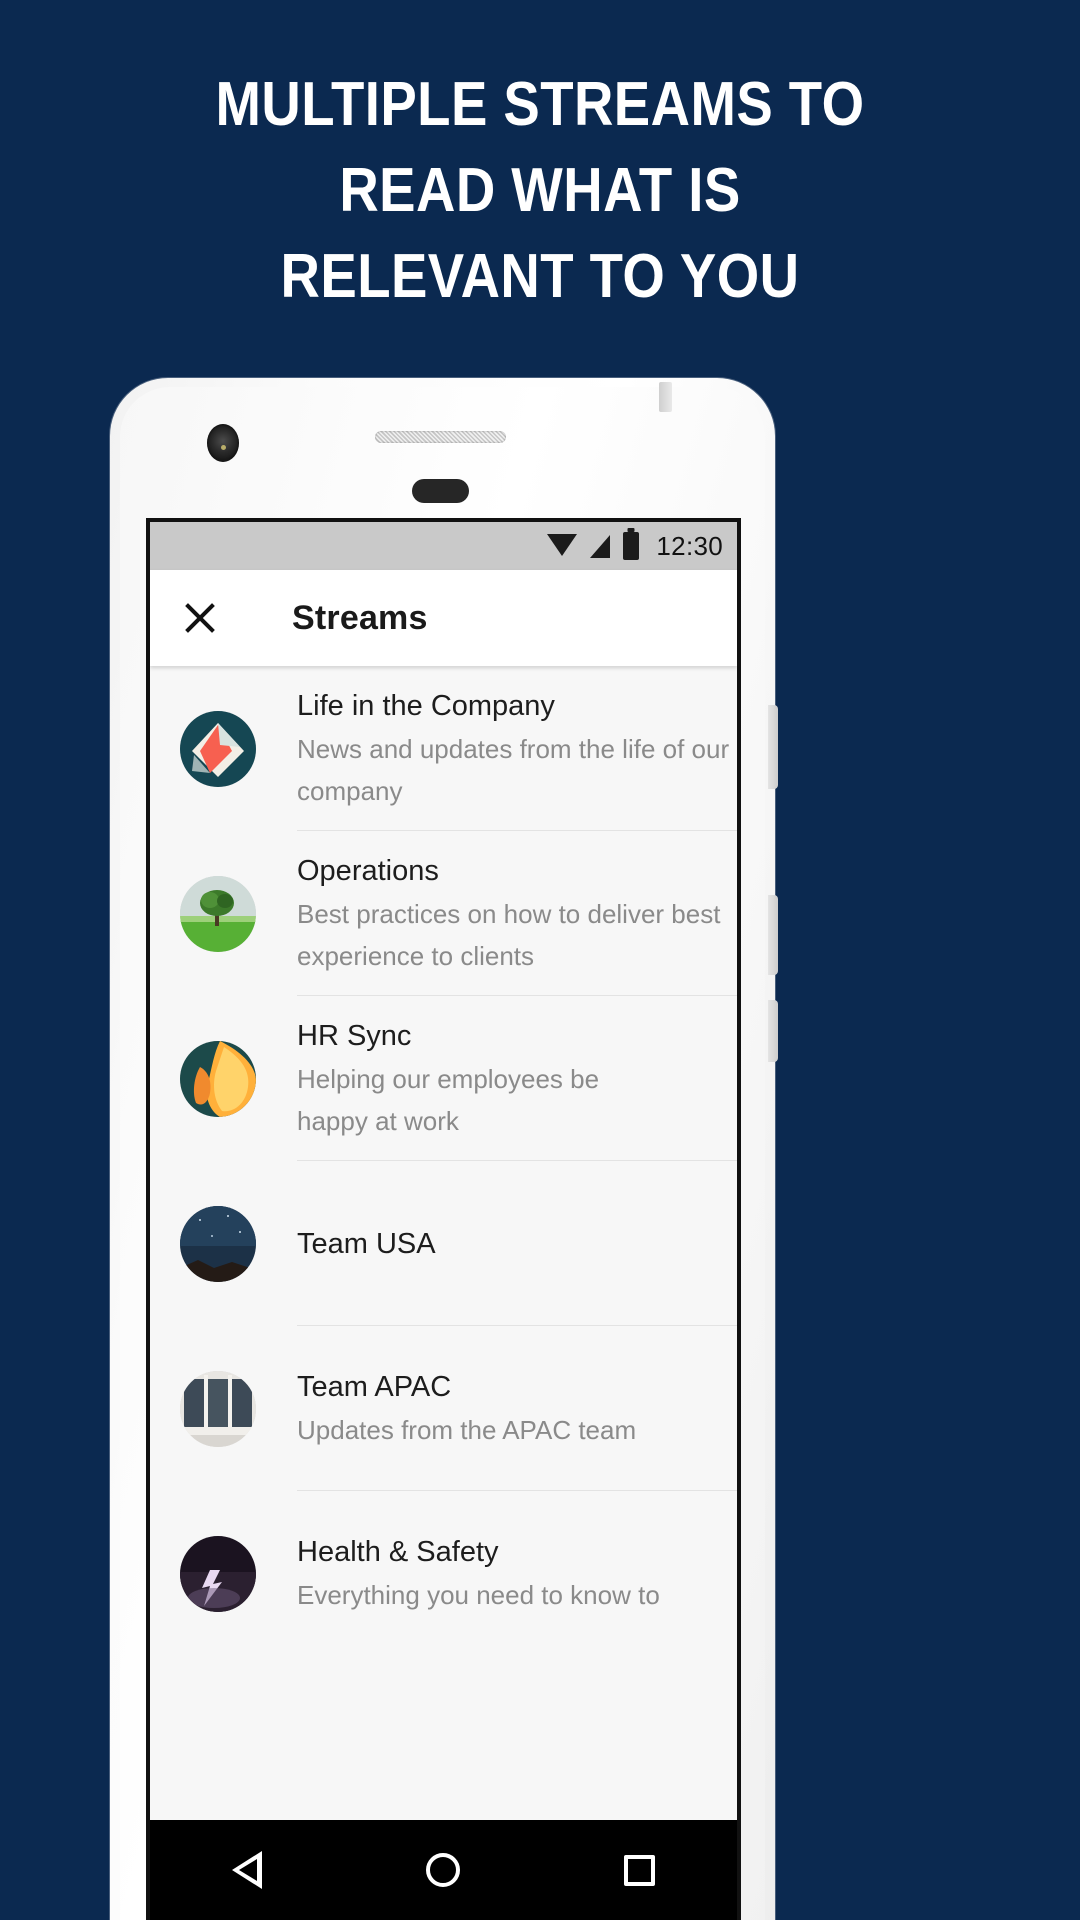 The image size is (1080, 1920). I want to click on status-time: 12:30, so click(689, 545).